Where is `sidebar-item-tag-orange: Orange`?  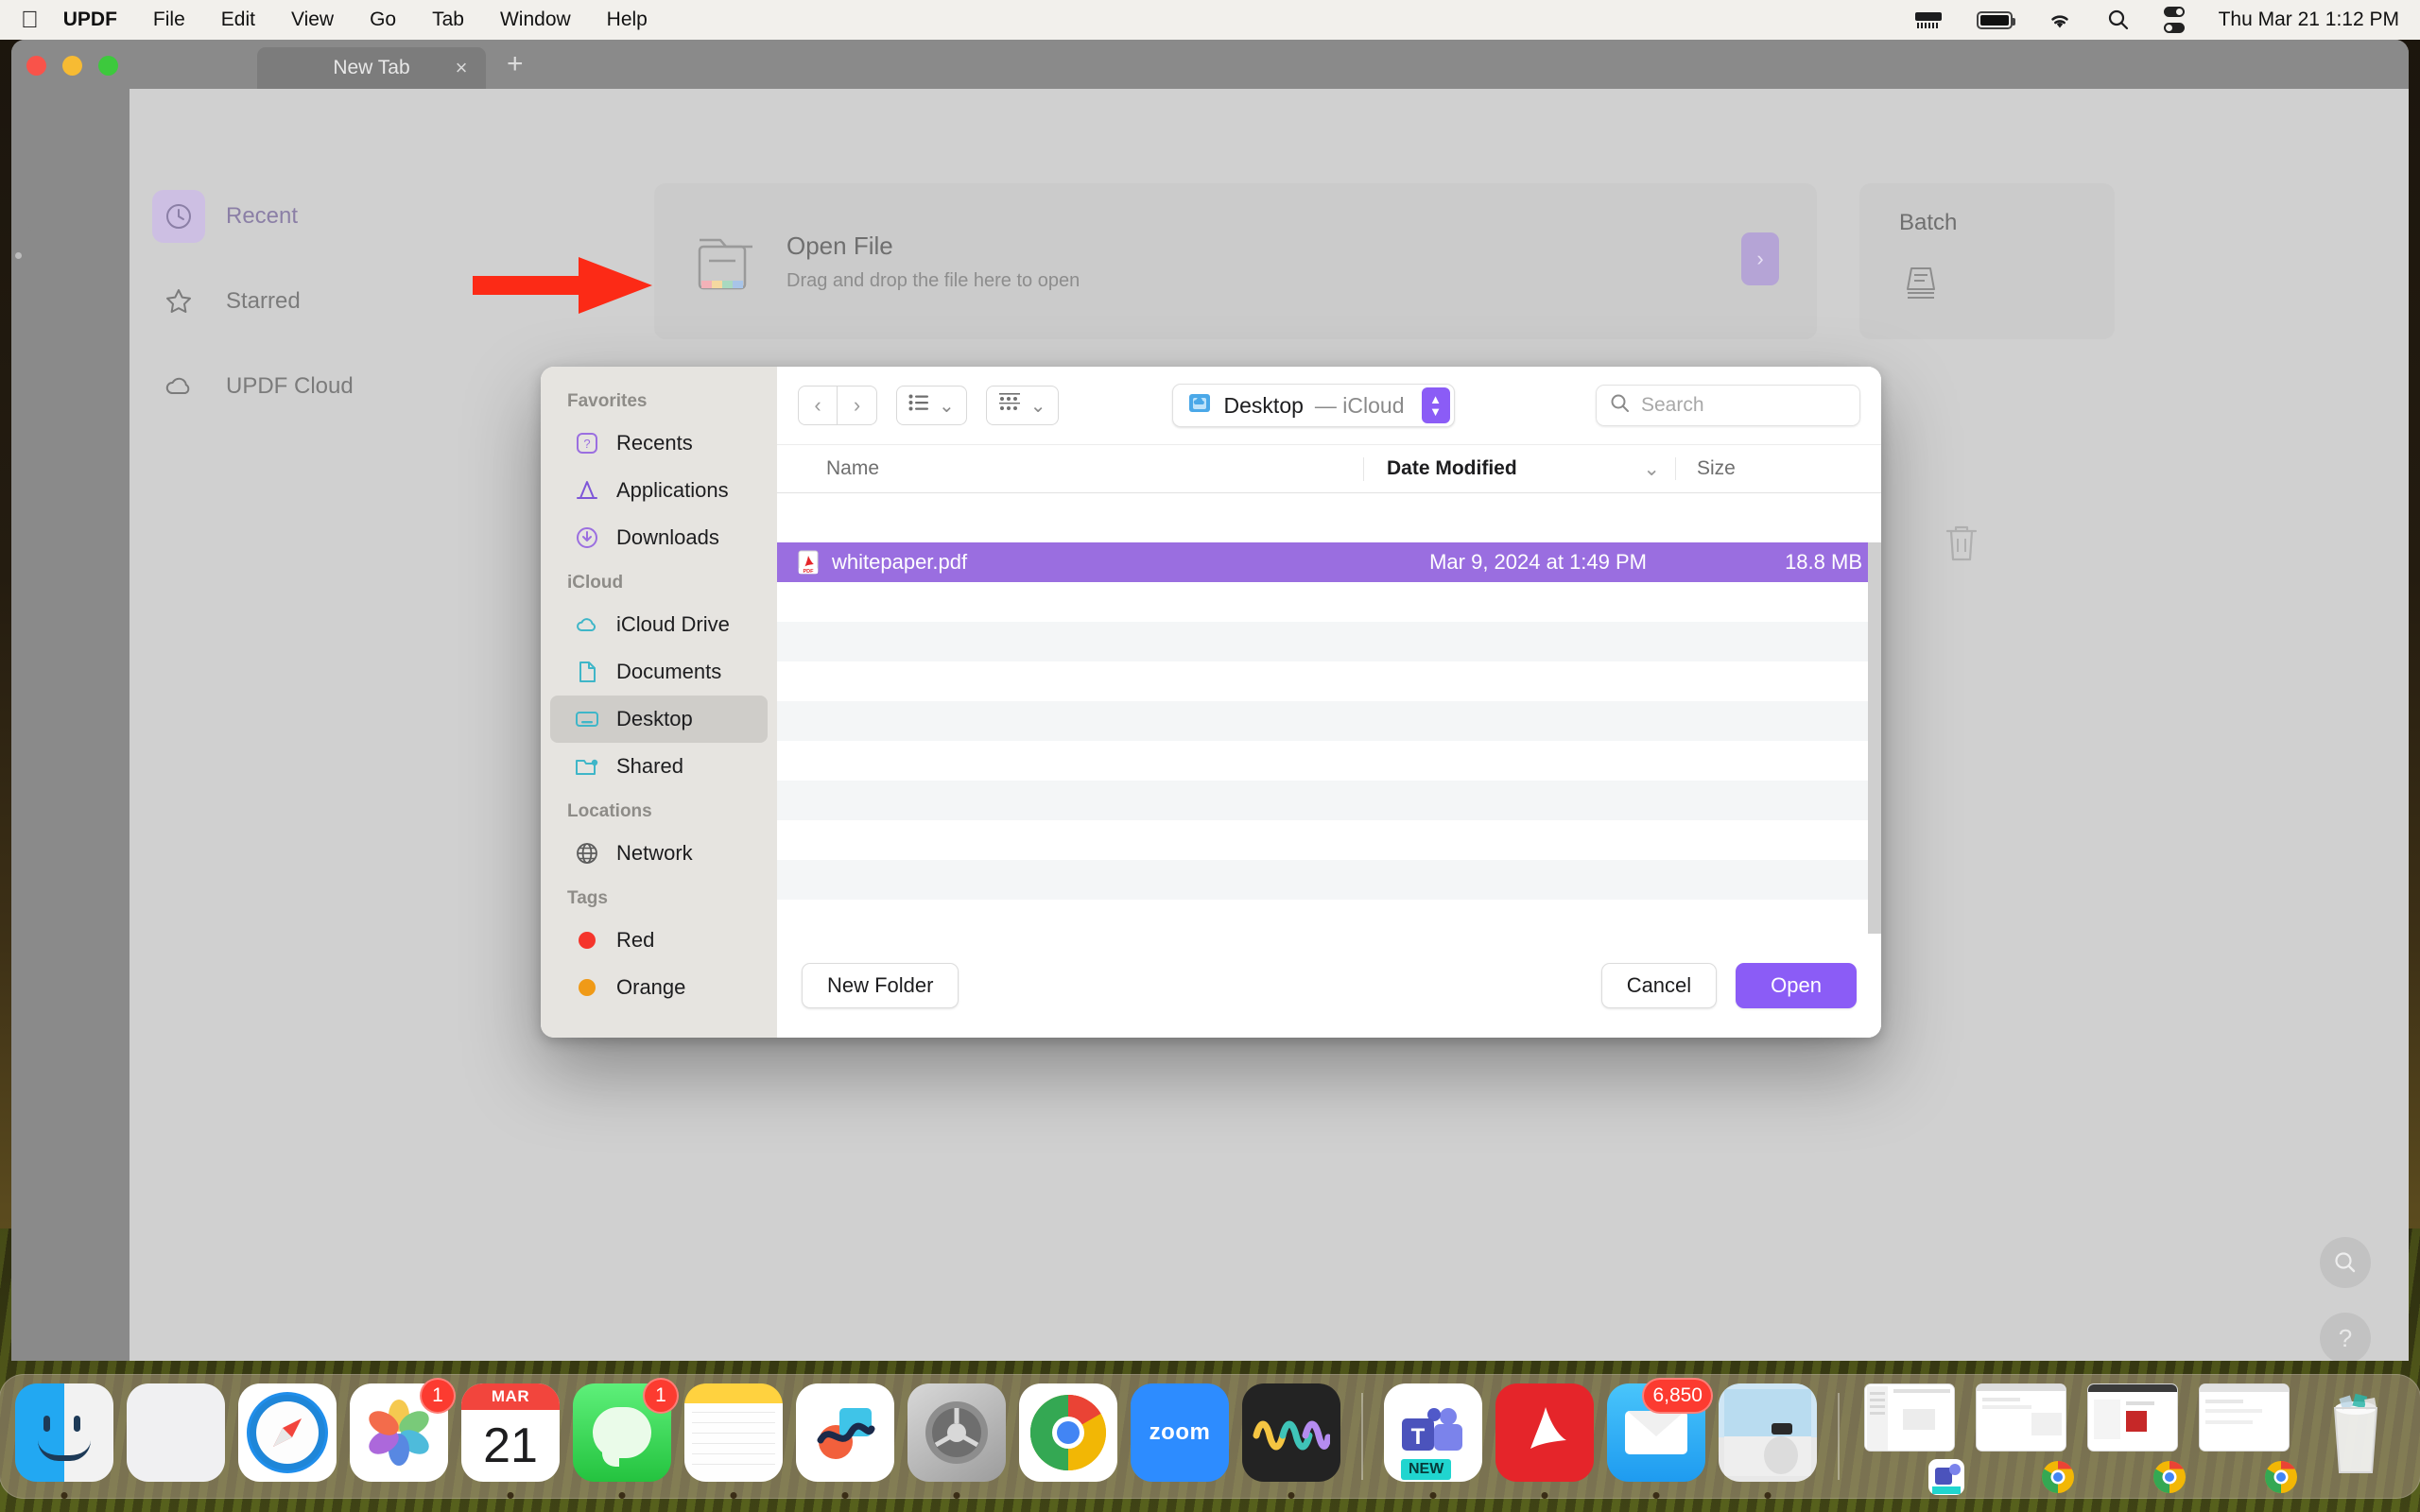 sidebar-item-tag-orange: Orange is located at coordinates (659, 987).